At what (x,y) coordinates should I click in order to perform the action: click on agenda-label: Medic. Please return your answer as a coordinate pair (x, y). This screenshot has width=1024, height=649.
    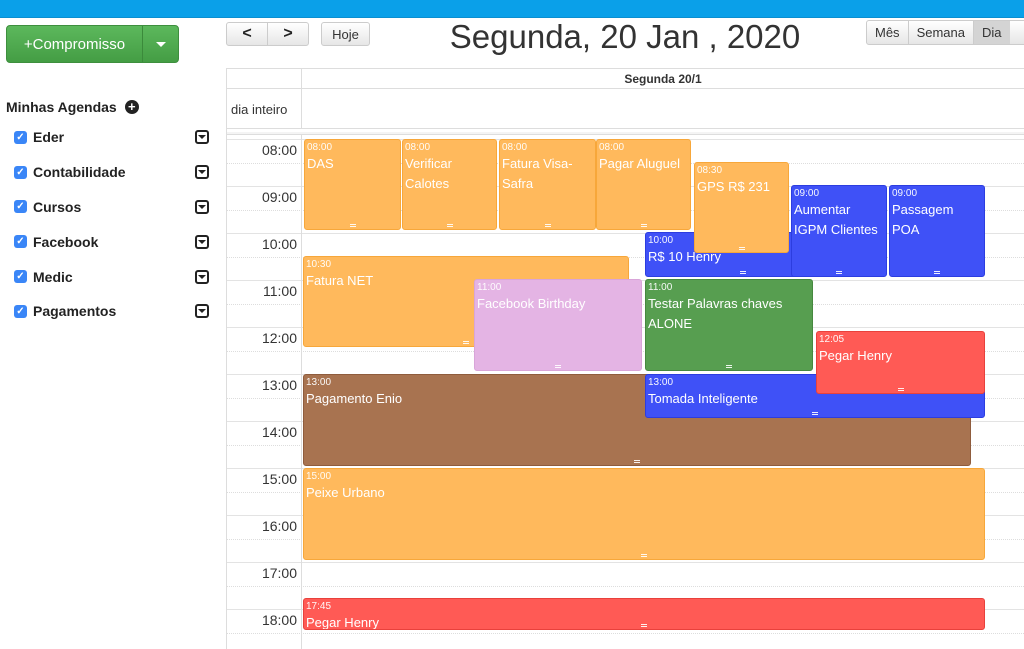
    Looking at the image, I should click on (53, 276).